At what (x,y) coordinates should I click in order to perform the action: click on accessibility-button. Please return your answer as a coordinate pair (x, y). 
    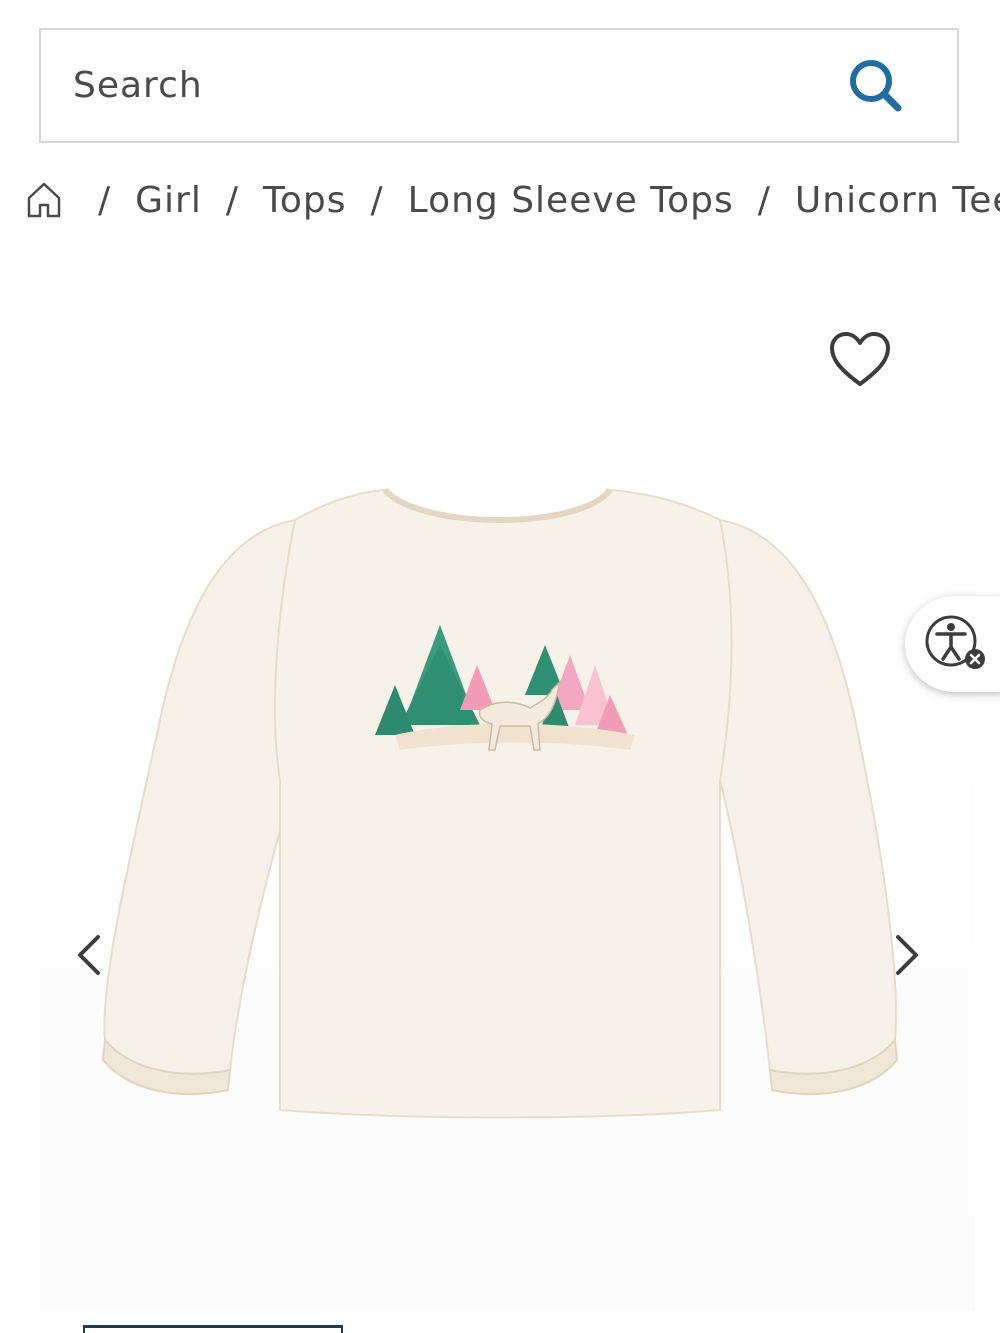
    Looking at the image, I should click on (952, 644).